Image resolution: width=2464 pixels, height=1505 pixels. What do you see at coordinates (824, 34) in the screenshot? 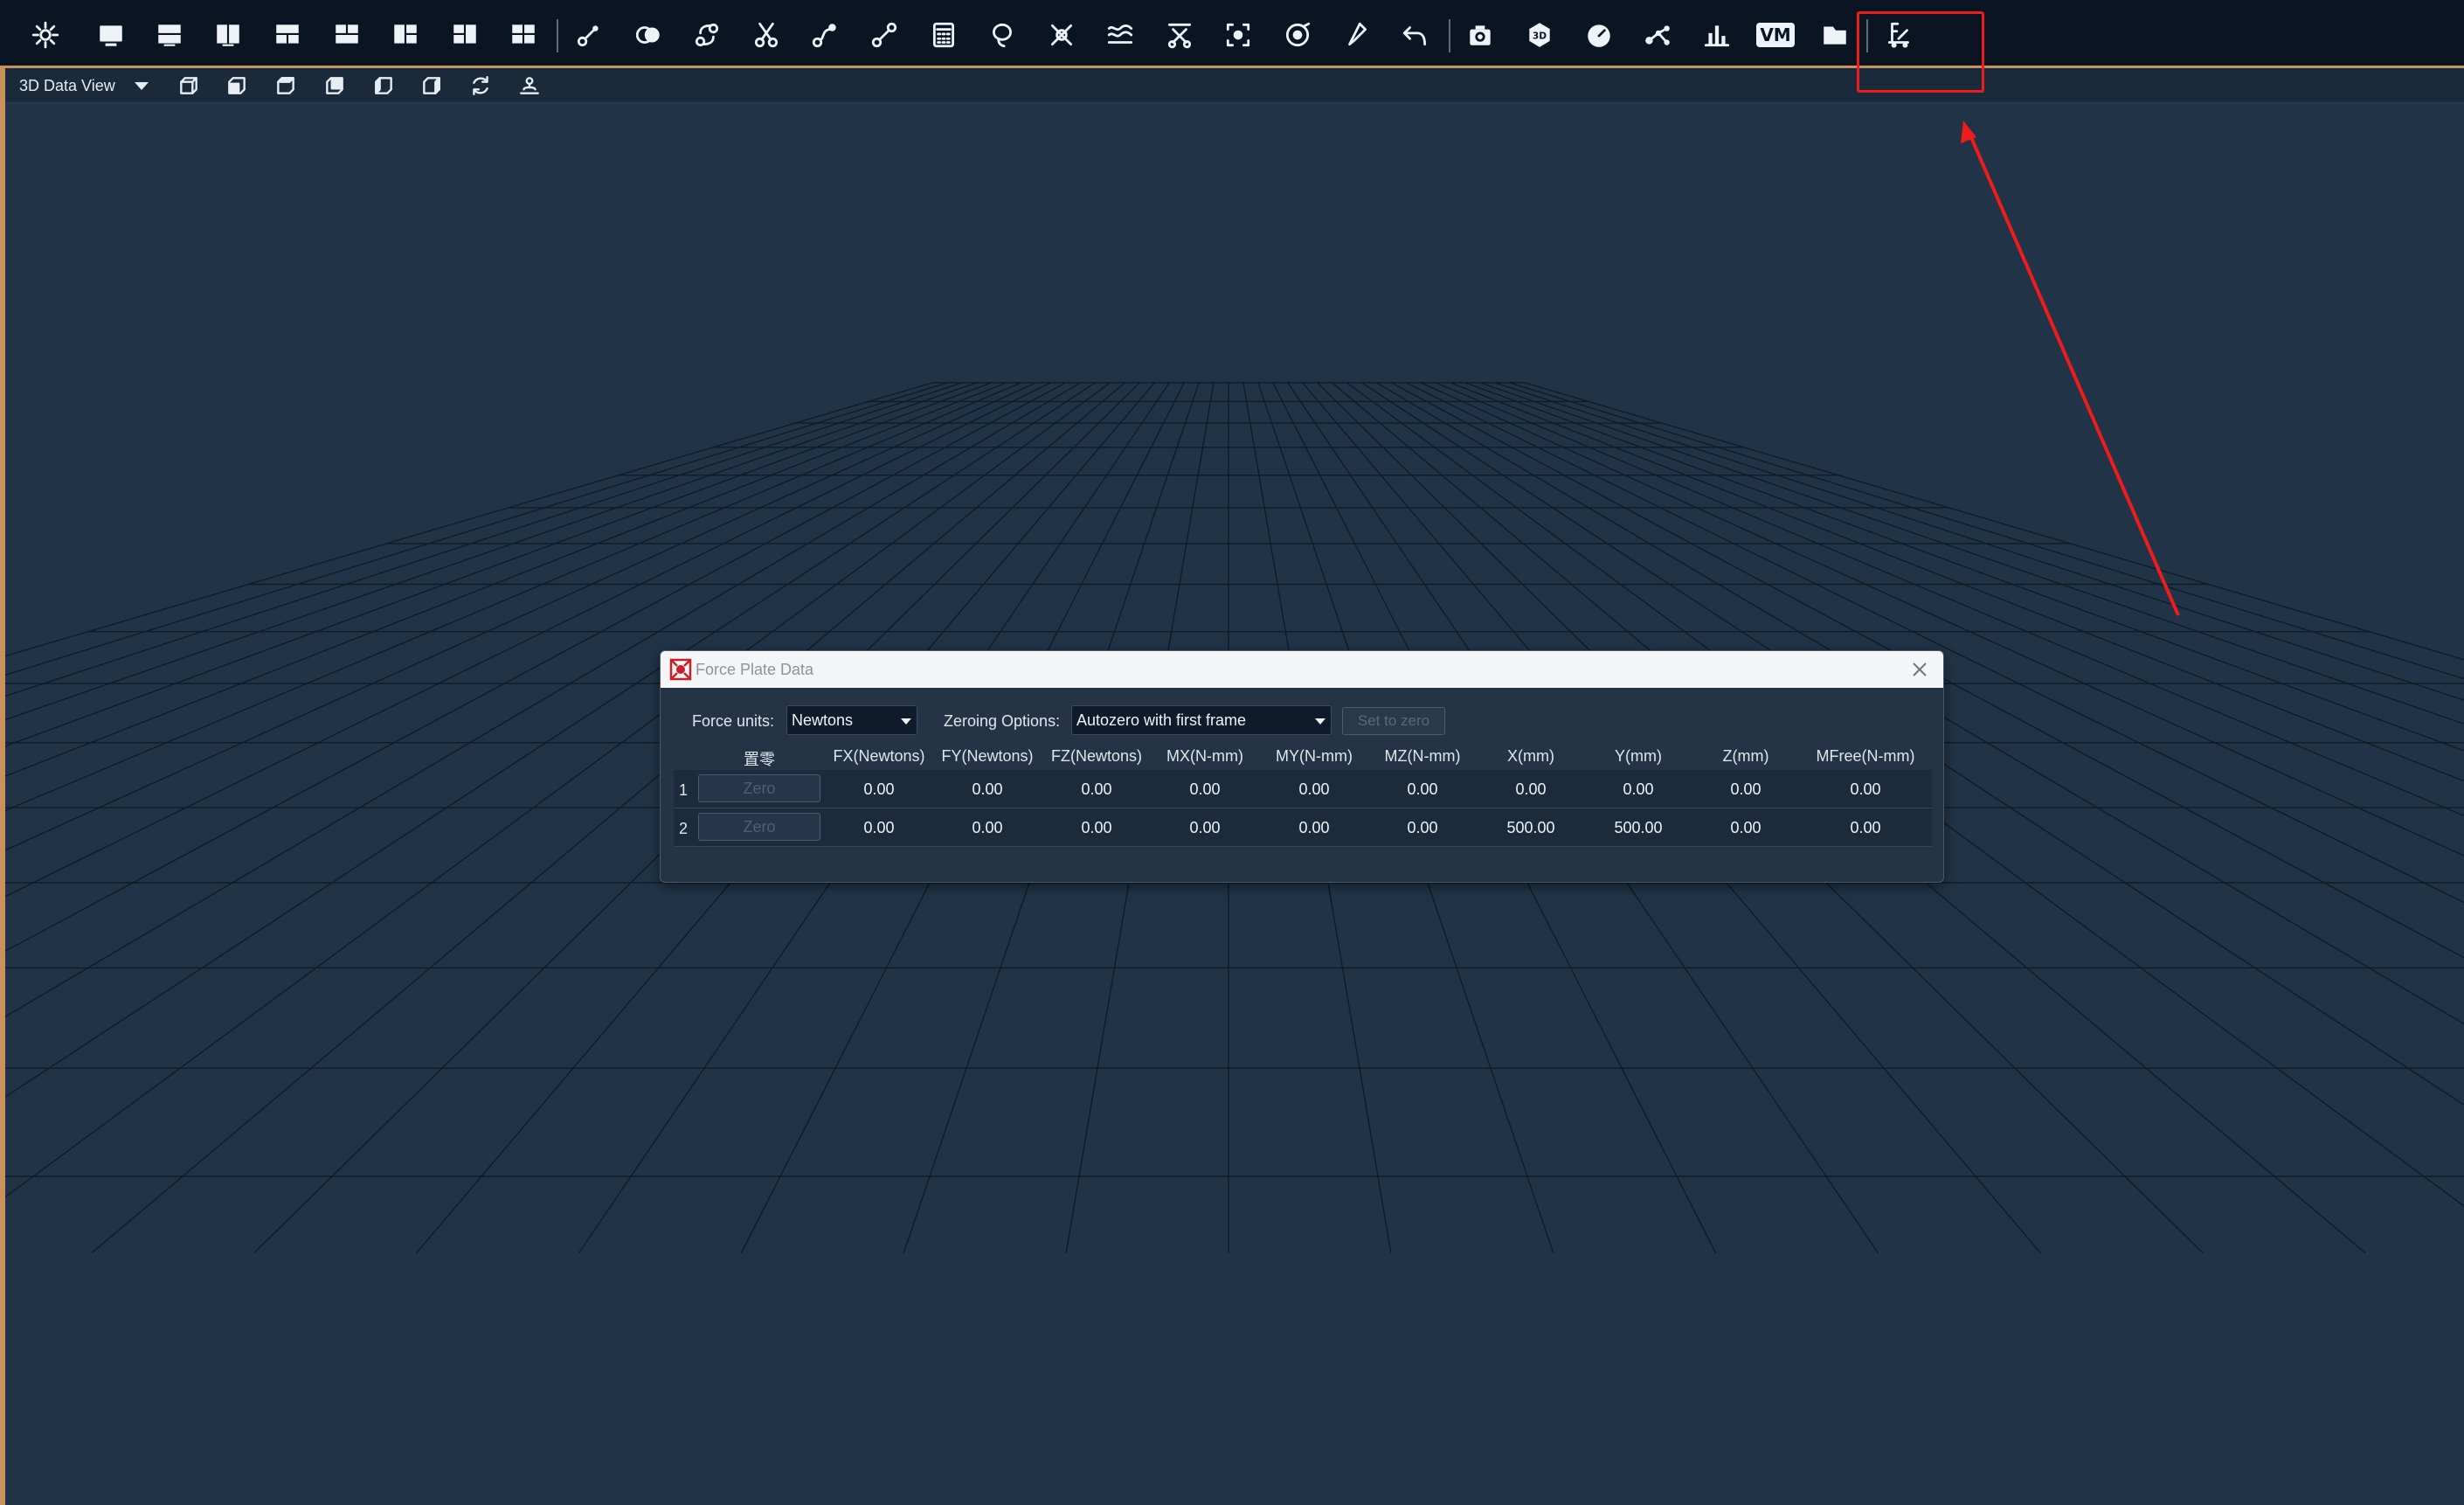
I see `spline-icon` at bounding box center [824, 34].